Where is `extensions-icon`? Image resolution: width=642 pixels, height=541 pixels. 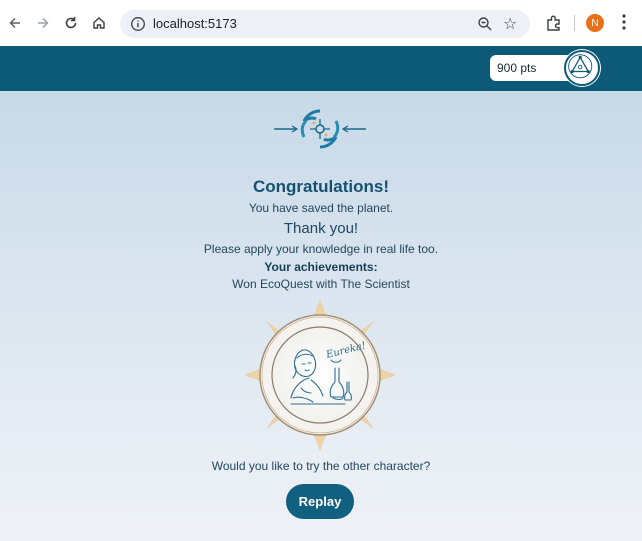
extensions-icon is located at coordinates (554, 23).